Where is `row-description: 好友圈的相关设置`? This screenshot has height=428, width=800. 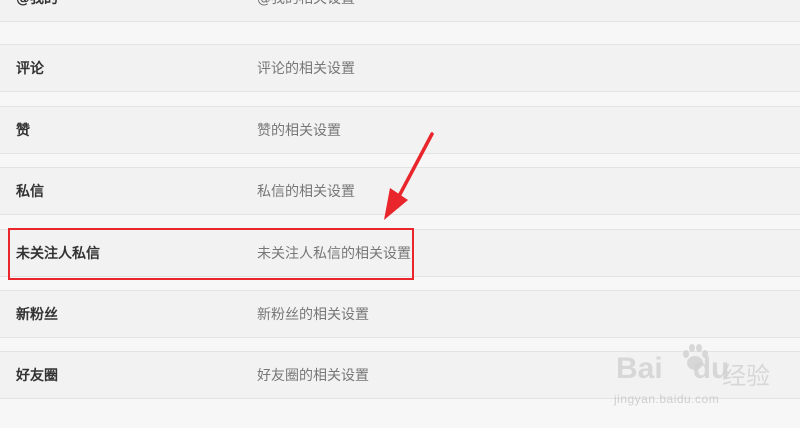 row-description: 好友圈的相关设置 is located at coordinates (313, 376).